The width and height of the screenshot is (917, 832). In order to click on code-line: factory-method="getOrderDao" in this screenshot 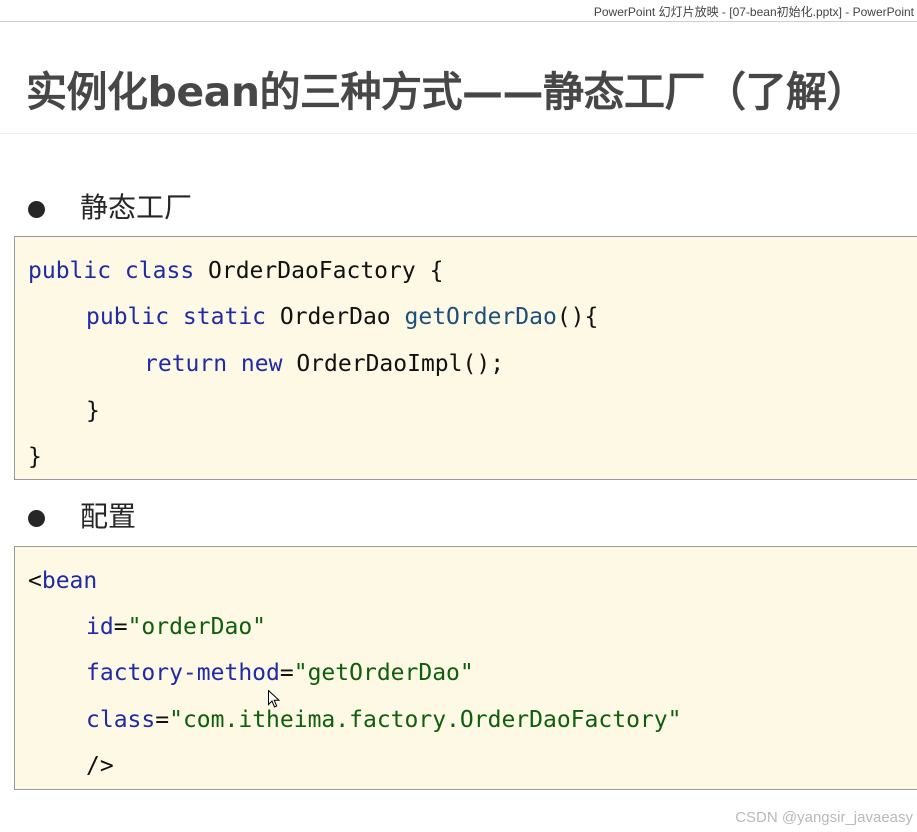, I will do `click(280, 673)`.